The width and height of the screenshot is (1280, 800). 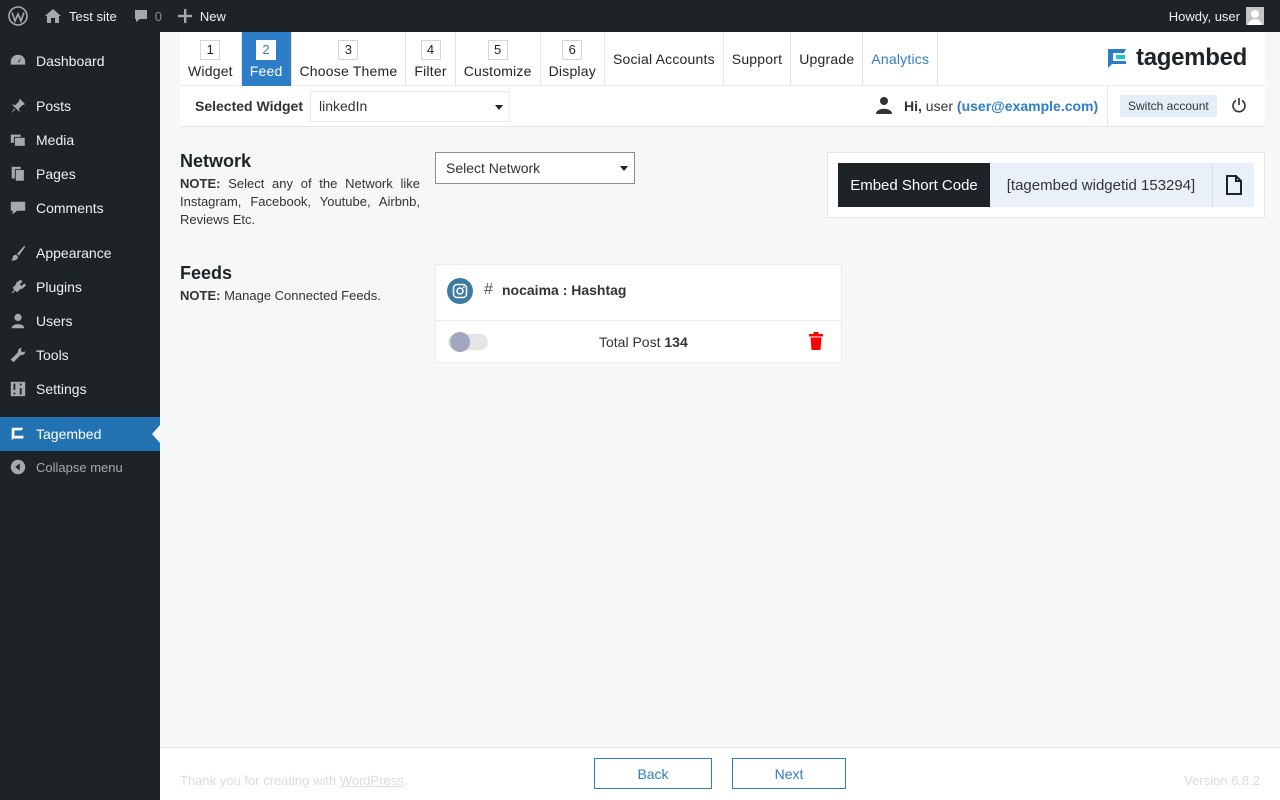 What do you see at coordinates (349, 59) in the screenshot?
I see `tab-choose-theme: 3 Choose Theme` at bounding box center [349, 59].